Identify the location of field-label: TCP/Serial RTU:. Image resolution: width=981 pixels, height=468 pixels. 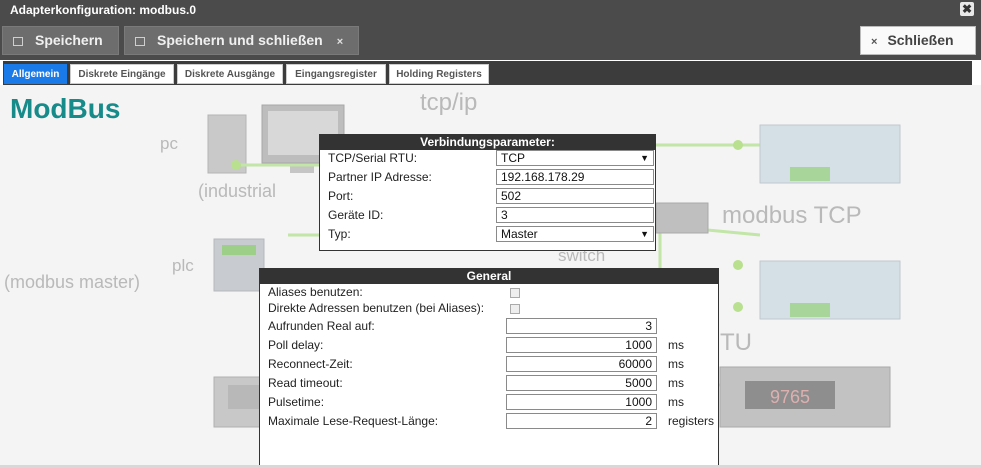
(373, 158).